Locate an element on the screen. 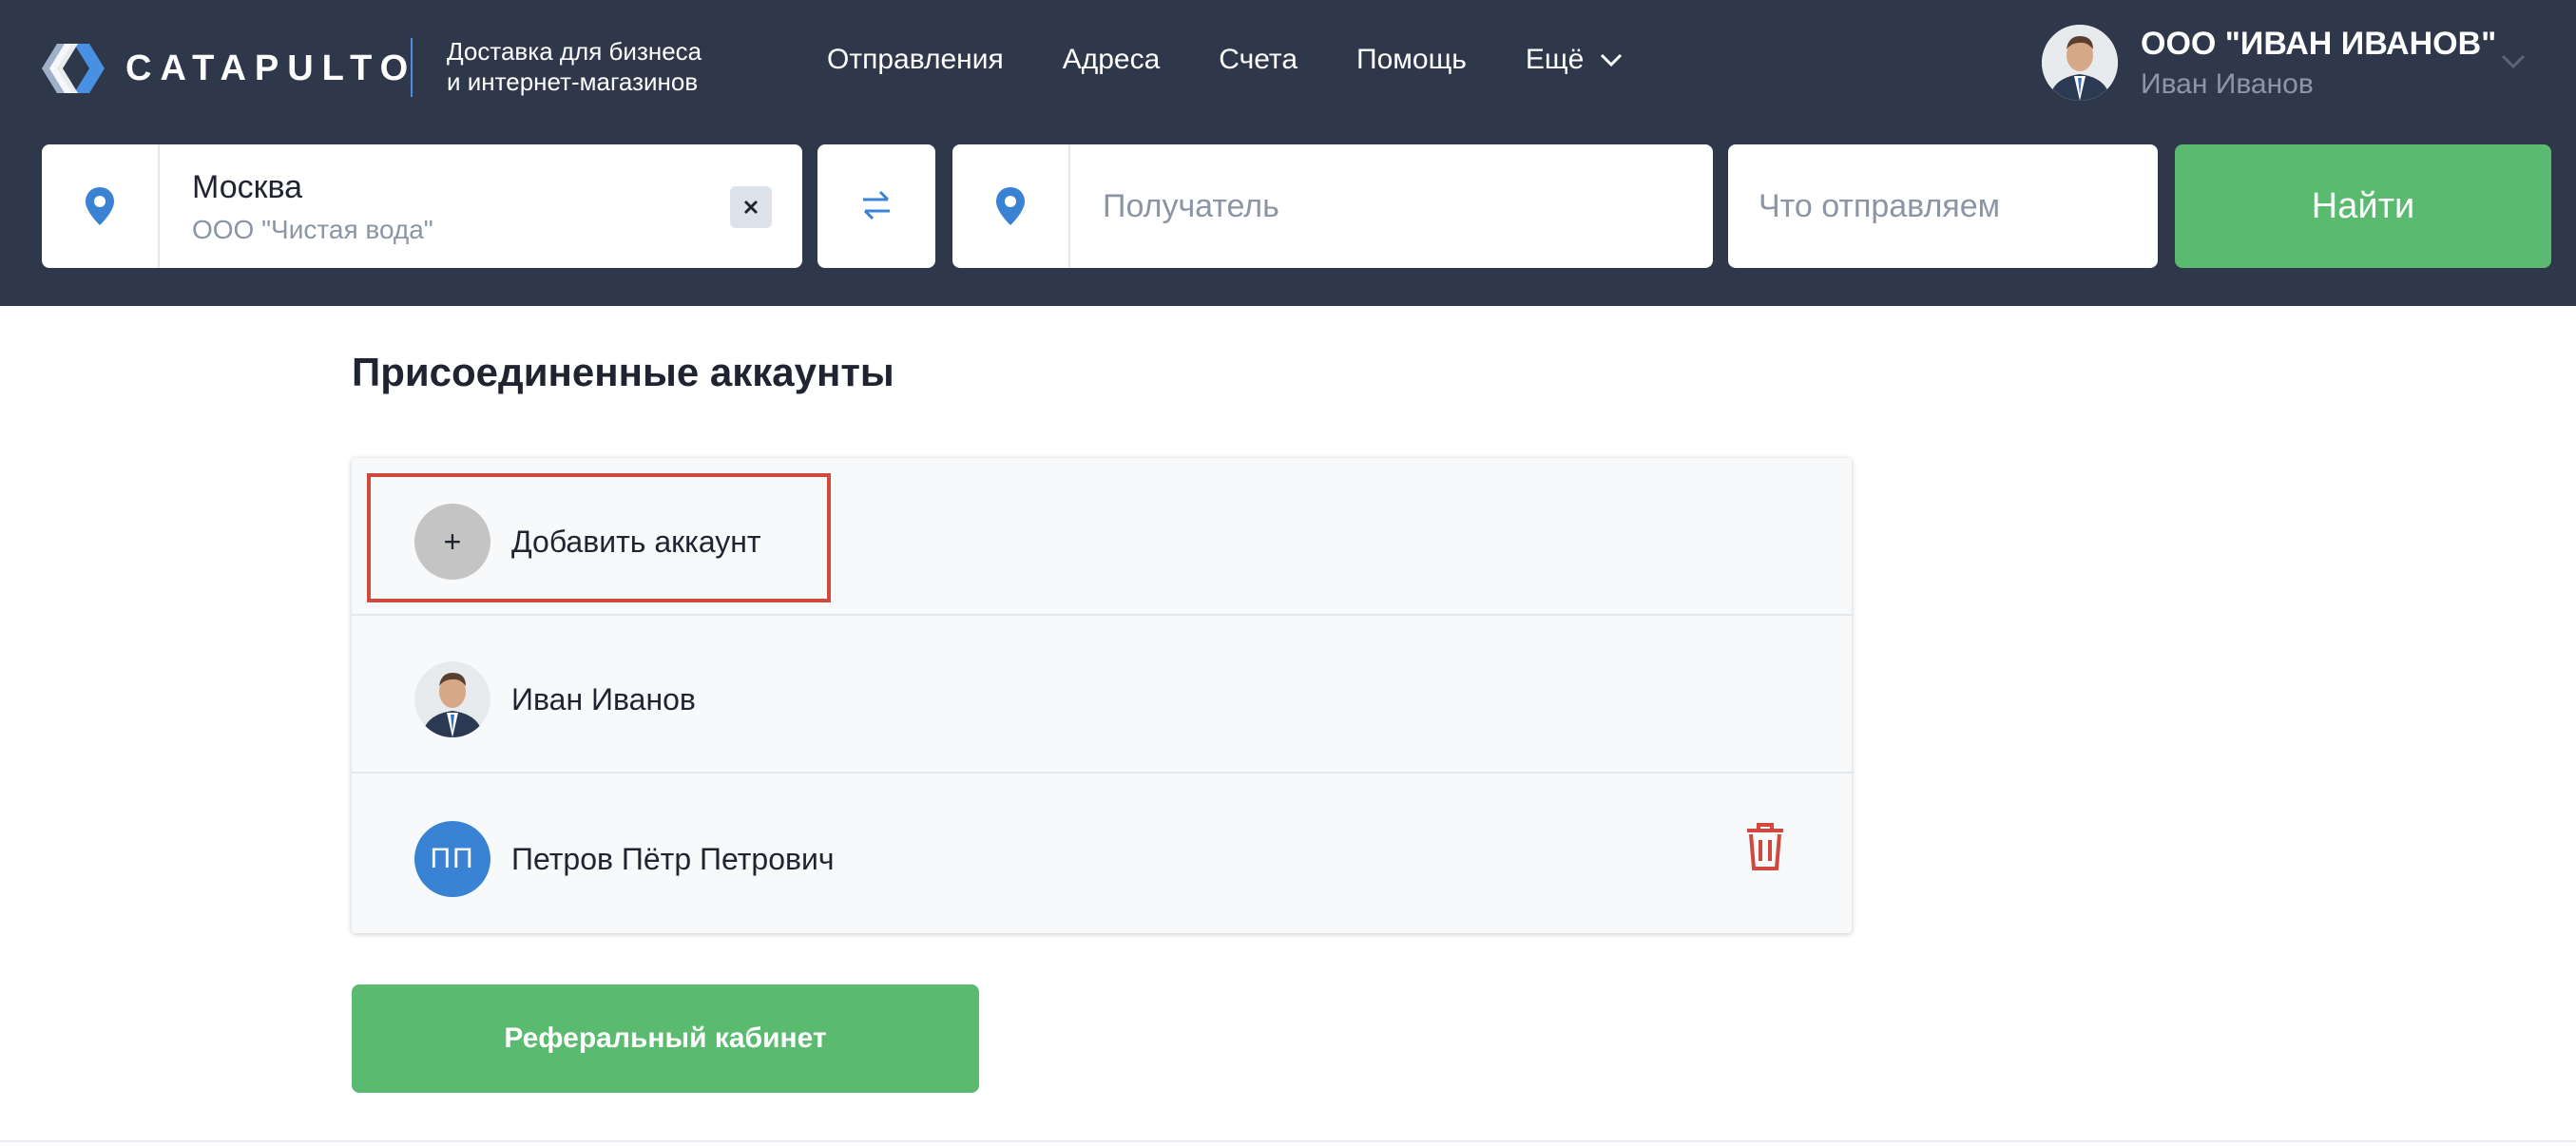 Image resolution: width=2576 pixels, height=1146 pixels. find-button: Найти is located at coordinates (2363, 206).